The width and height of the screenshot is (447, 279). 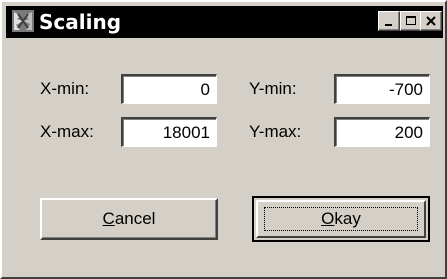 I want to click on x-max-field, so click(x=169, y=132).